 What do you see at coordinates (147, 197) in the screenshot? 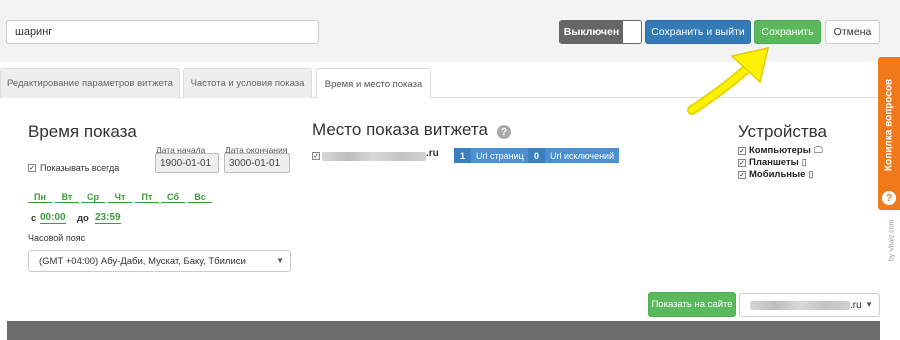
I see `day-fri: Пт` at bounding box center [147, 197].